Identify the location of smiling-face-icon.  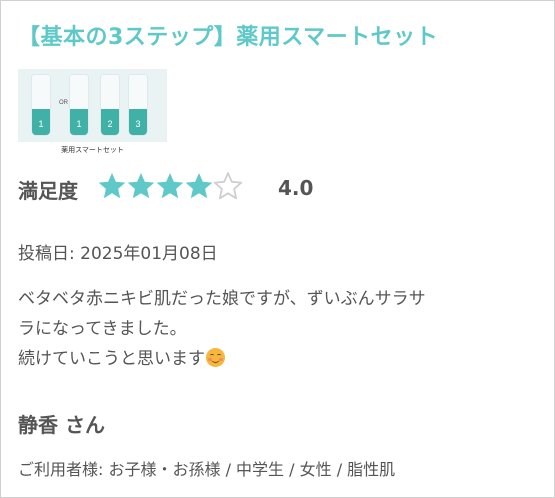
(215, 357).